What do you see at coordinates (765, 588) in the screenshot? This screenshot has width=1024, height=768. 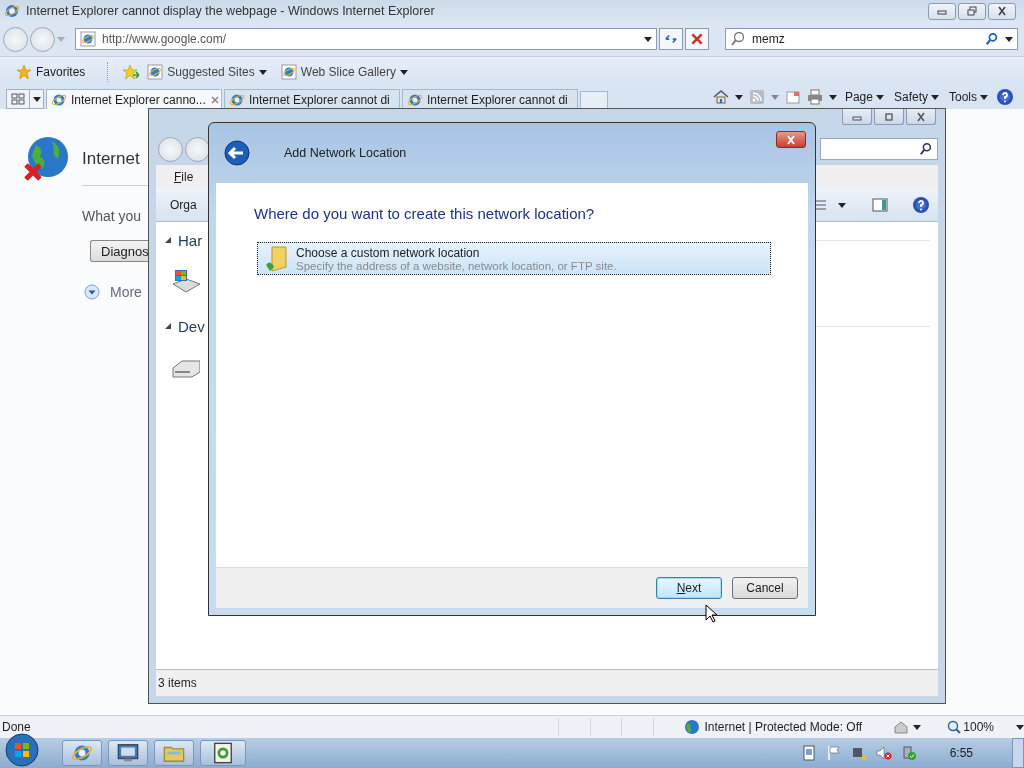 I see `cancel-button: Cancel` at bounding box center [765, 588].